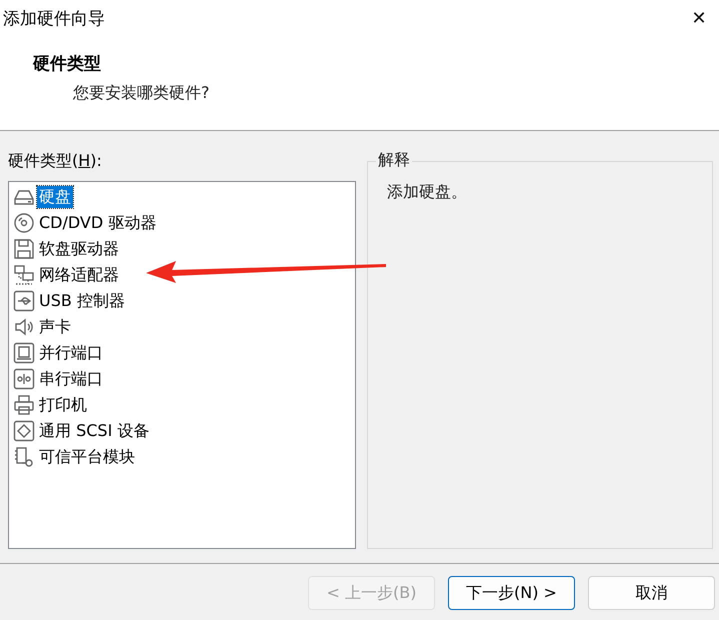 The width and height of the screenshot is (719, 620). I want to click on printer-icon, so click(24, 405).